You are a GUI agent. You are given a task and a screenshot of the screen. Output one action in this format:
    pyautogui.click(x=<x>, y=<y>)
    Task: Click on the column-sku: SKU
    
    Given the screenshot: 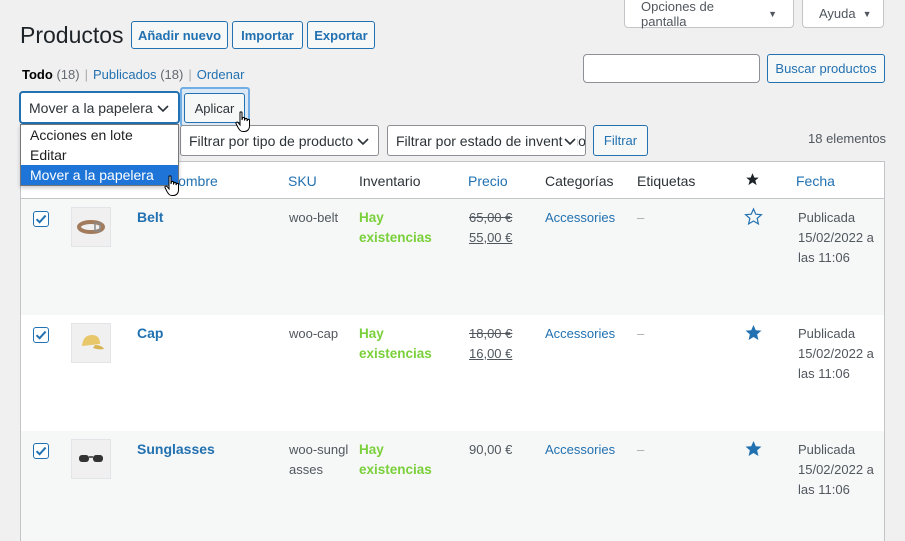 What is the action you would take?
    pyautogui.click(x=302, y=181)
    